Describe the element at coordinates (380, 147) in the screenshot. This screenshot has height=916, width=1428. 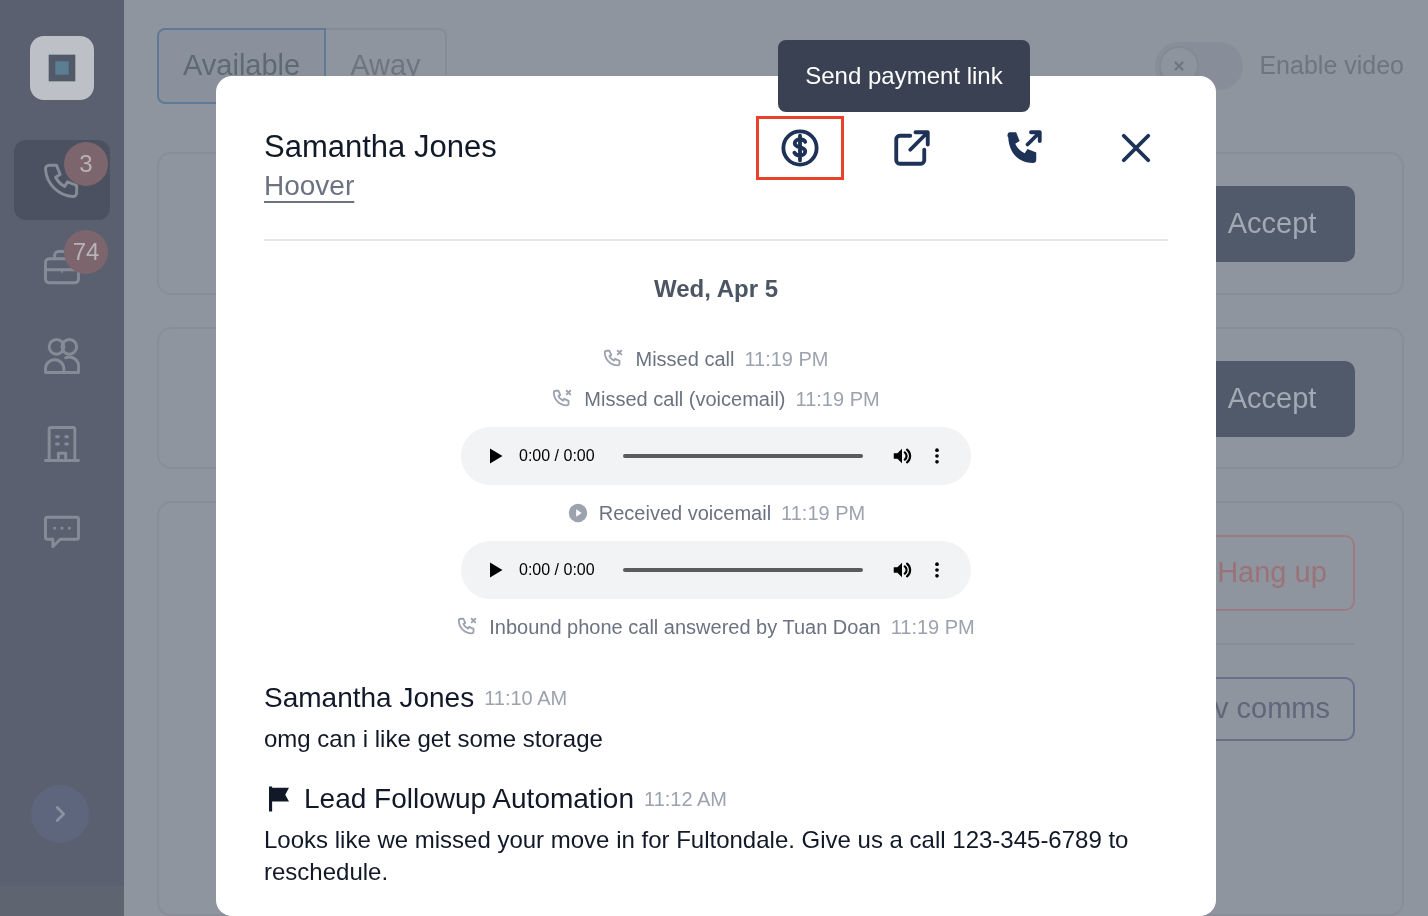
I see `contact-name: Samantha Jones` at that location.